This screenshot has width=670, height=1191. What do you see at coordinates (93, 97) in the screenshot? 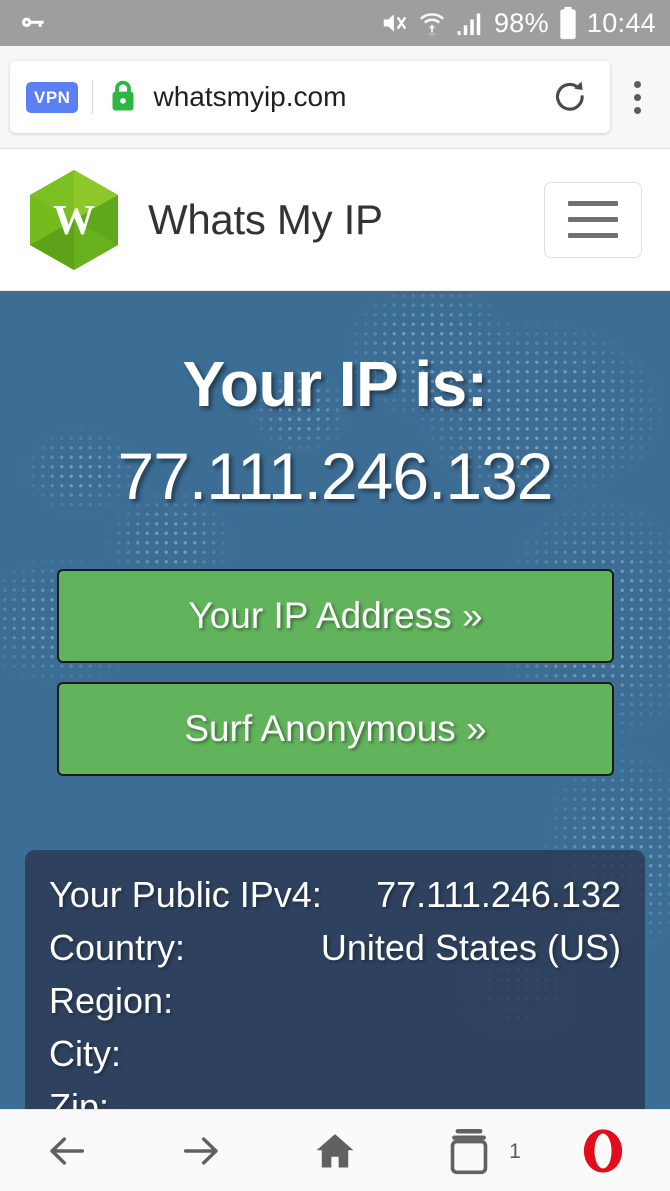
I see `toolbar-divider` at bounding box center [93, 97].